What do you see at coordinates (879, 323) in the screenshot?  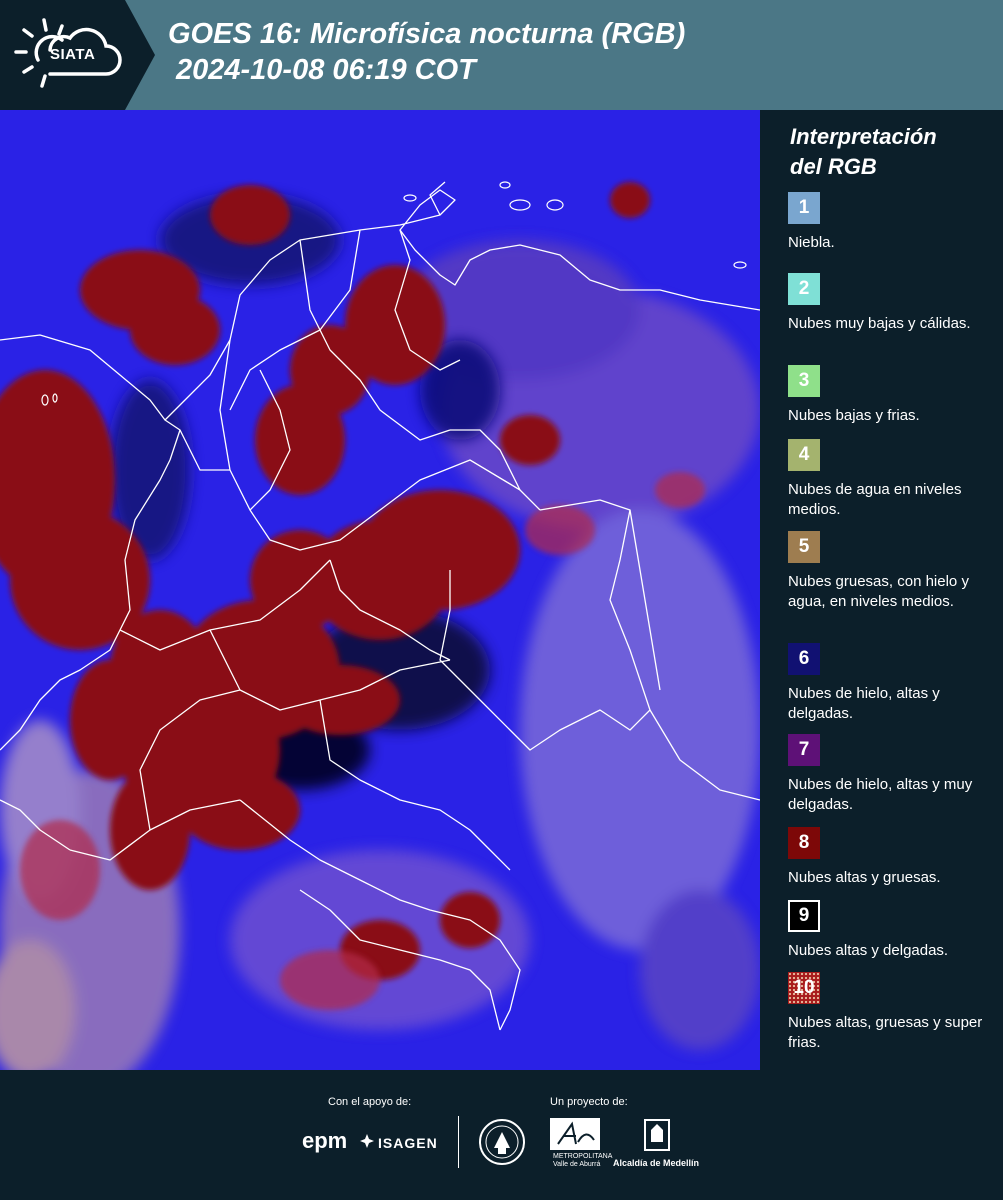 I see `legend-label-2: Nubes muy bajas y cálidas.` at bounding box center [879, 323].